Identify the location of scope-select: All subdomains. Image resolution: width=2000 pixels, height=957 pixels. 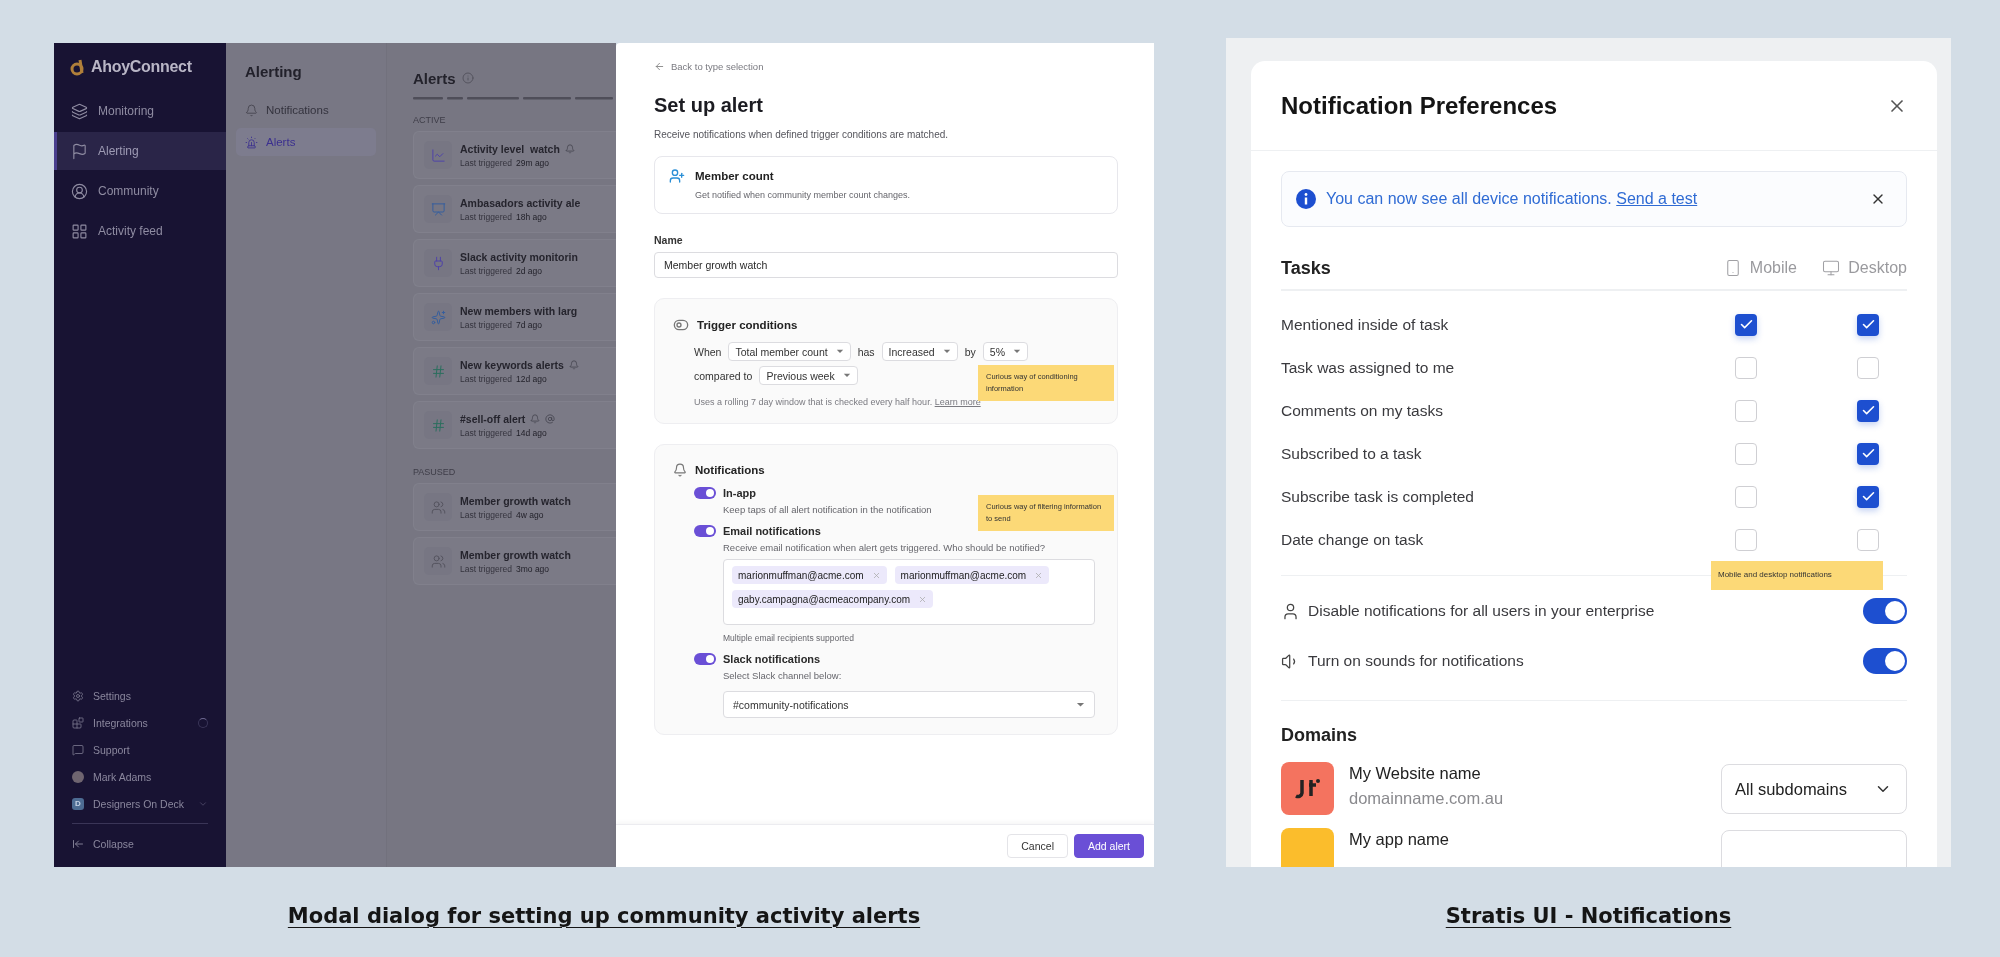
(1814, 789).